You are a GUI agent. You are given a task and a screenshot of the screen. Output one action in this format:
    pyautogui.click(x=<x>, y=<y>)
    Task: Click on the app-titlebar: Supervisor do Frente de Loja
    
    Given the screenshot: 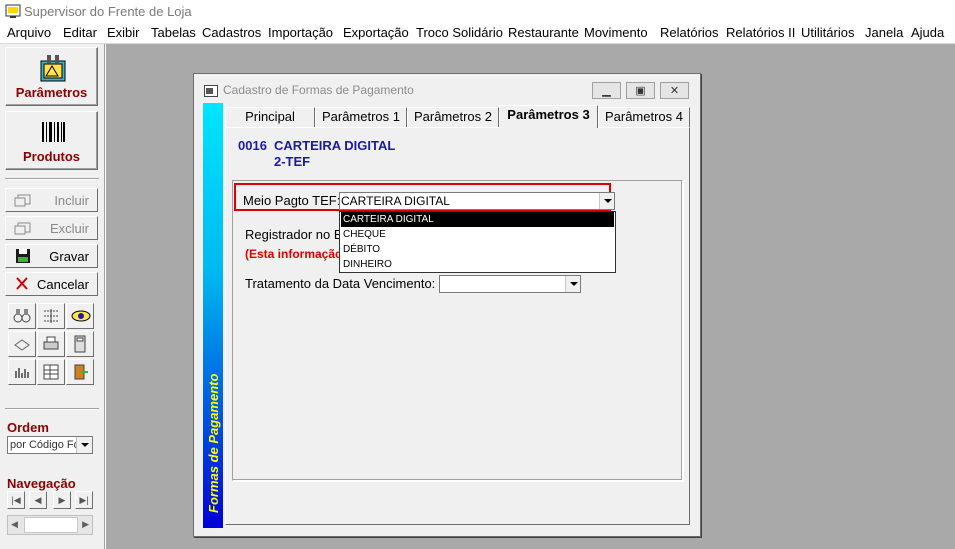 What is the action you would take?
    pyautogui.click(x=477, y=11)
    